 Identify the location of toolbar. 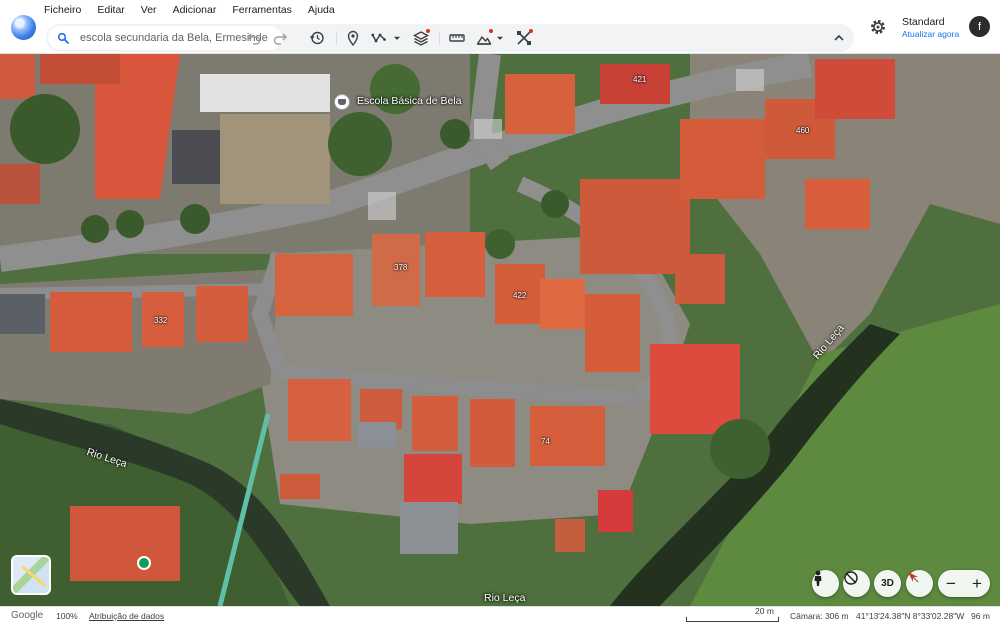
(450, 38).